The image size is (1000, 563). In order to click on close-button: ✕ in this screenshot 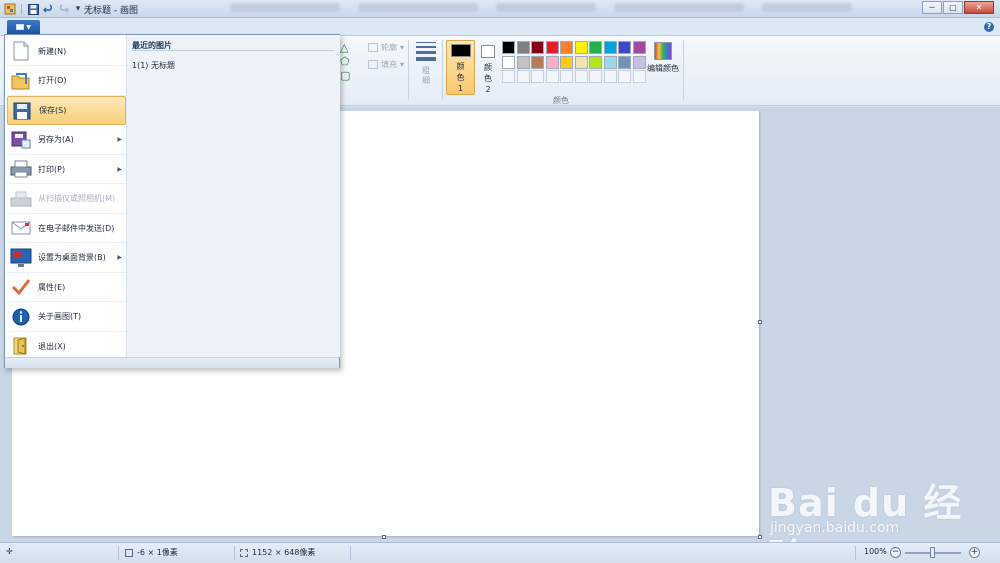, I will do `click(979, 7)`.